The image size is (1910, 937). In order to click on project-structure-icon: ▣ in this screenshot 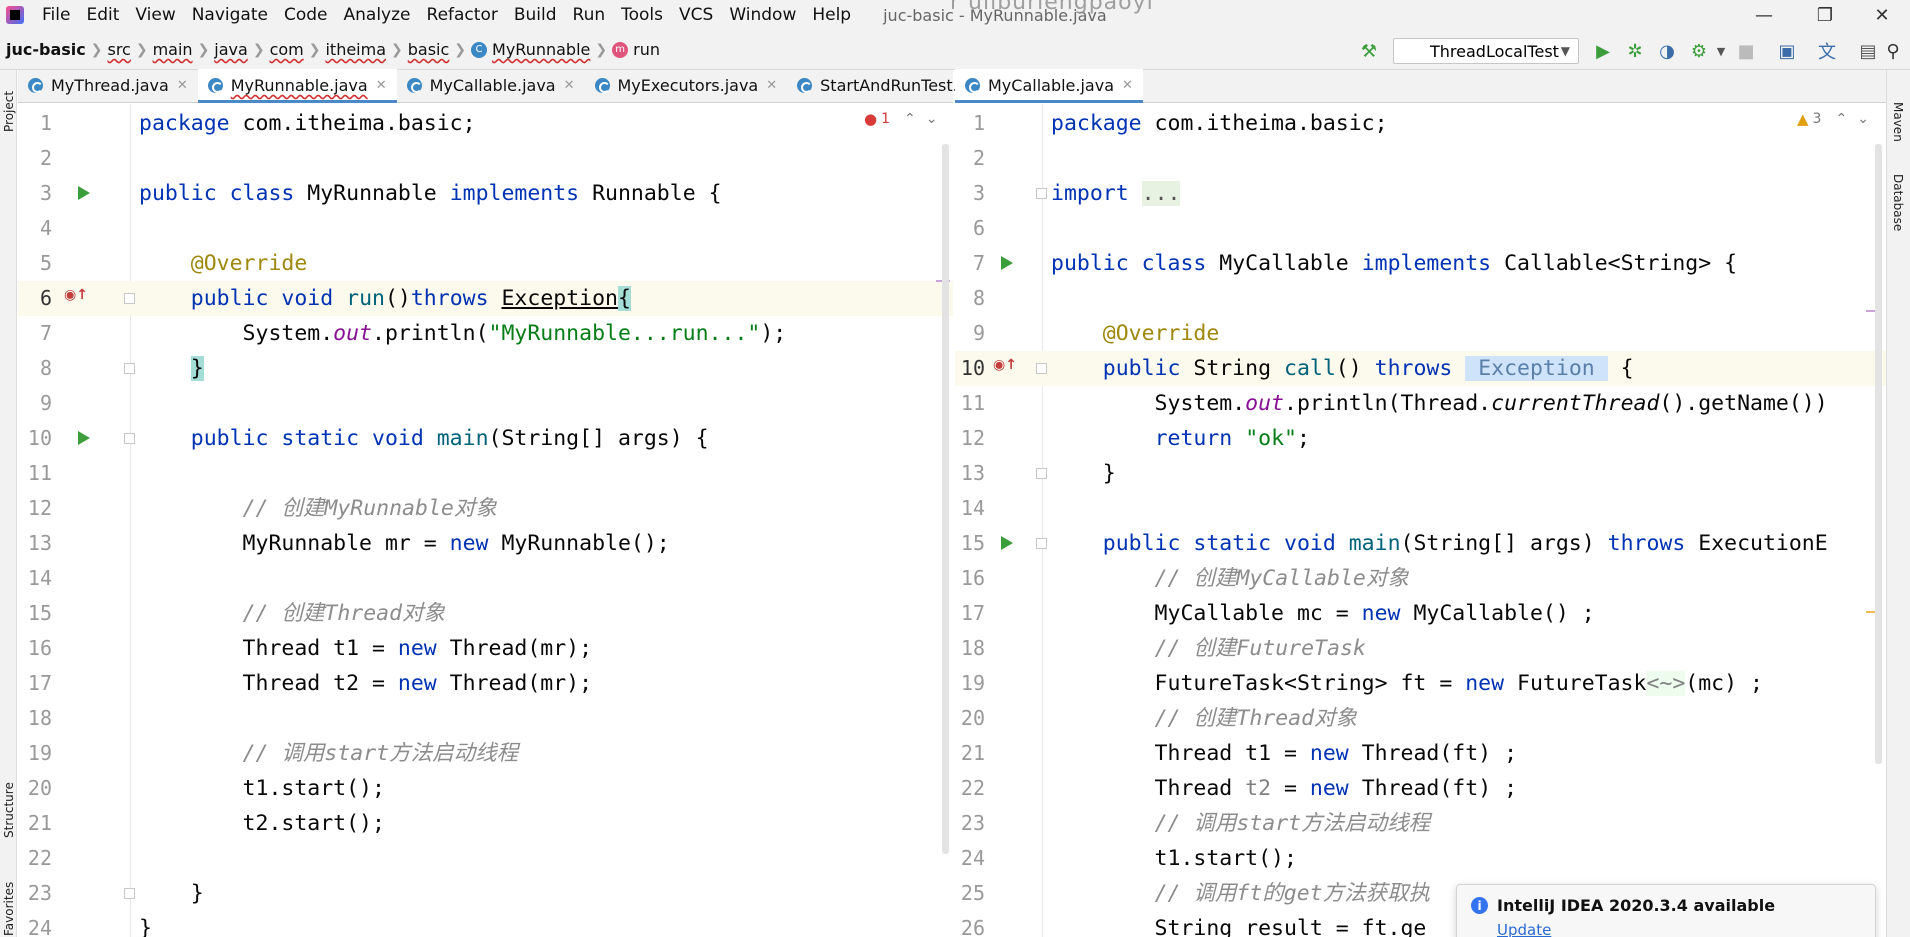, I will do `click(1787, 51)`.